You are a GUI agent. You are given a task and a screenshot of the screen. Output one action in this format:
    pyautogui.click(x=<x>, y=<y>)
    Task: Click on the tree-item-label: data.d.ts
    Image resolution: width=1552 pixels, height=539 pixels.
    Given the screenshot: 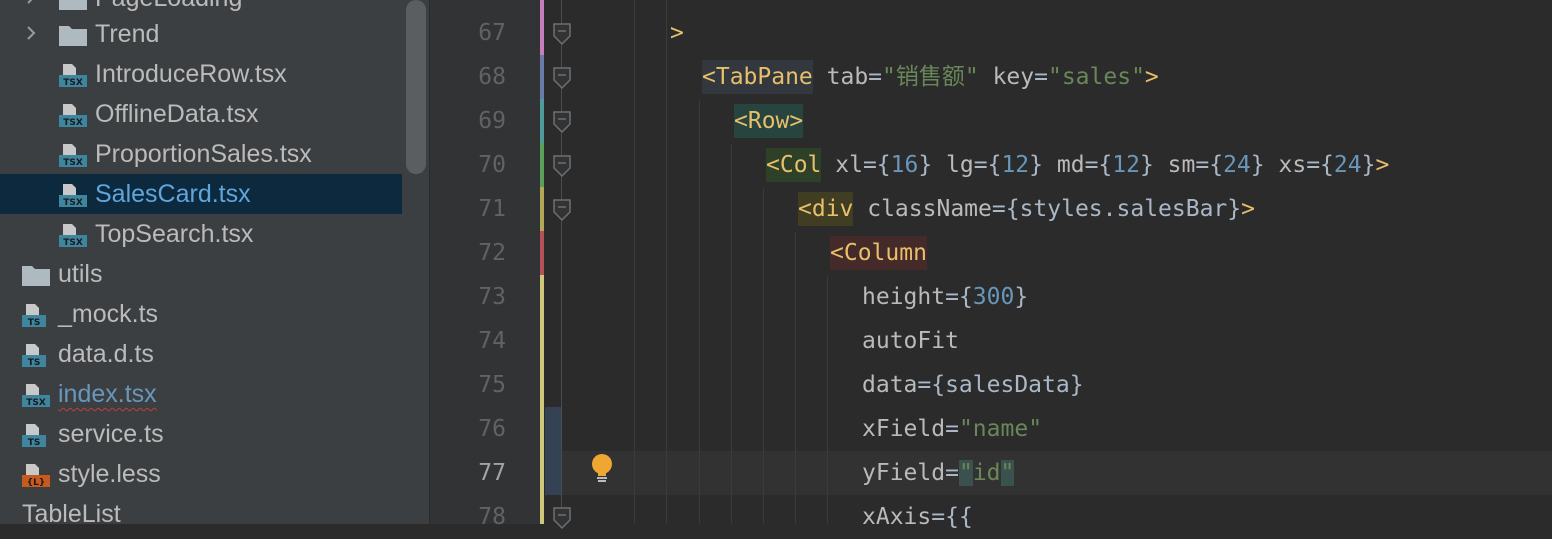 What is the action you would take?
    pyautogui.click(x=106, y=354)
    